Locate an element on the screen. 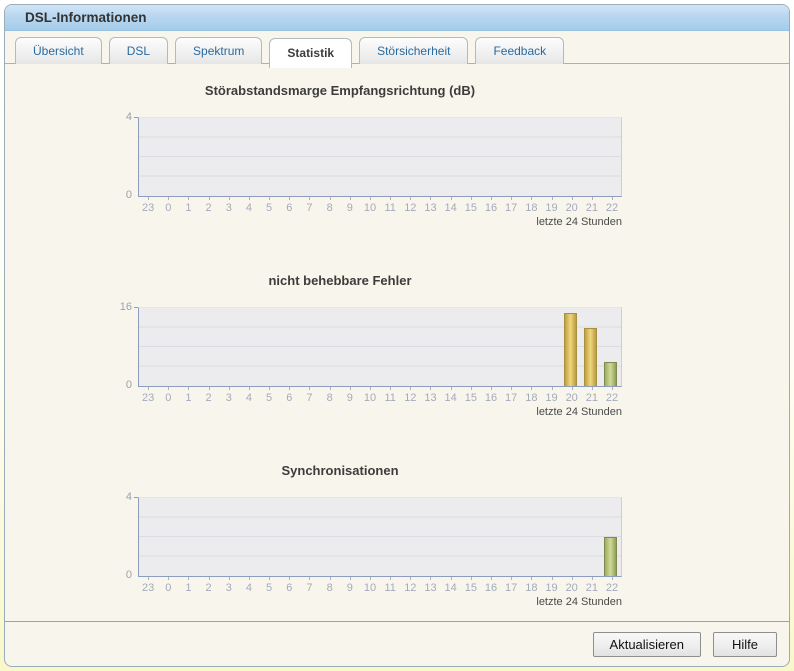 This screenshot has height=671, width=794. refresh-button: Aktualisieren is located at coordinates (646, 644).